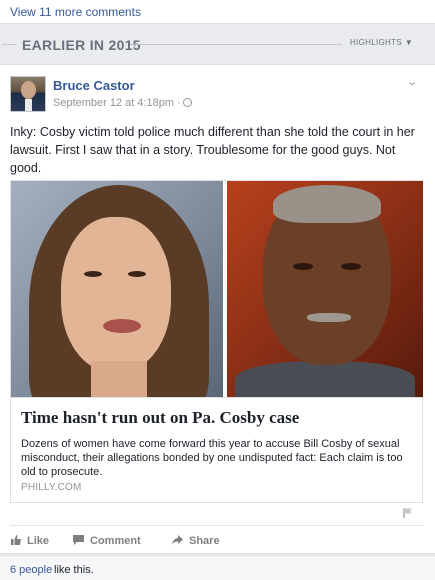  I want to click on like-button: Like, so click(29, 540).